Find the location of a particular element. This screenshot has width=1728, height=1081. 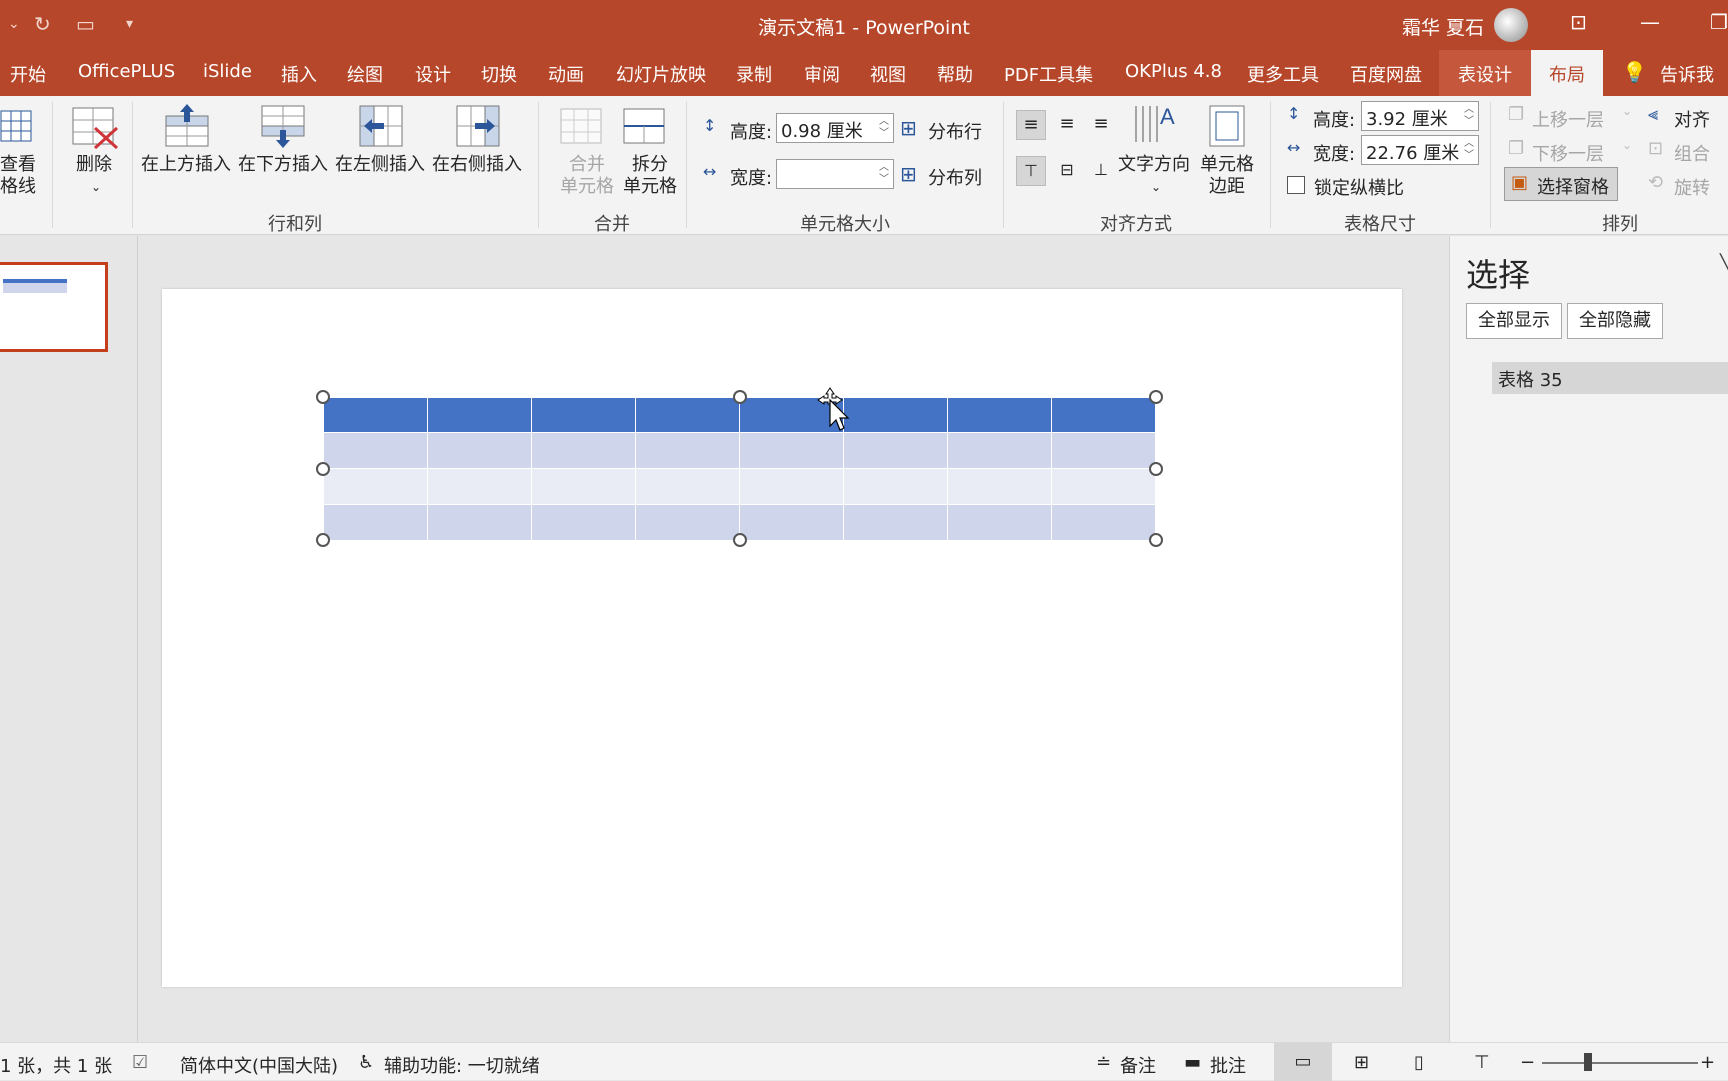

accessibility-icon: ♿ is located at coordinates (366, 1062).